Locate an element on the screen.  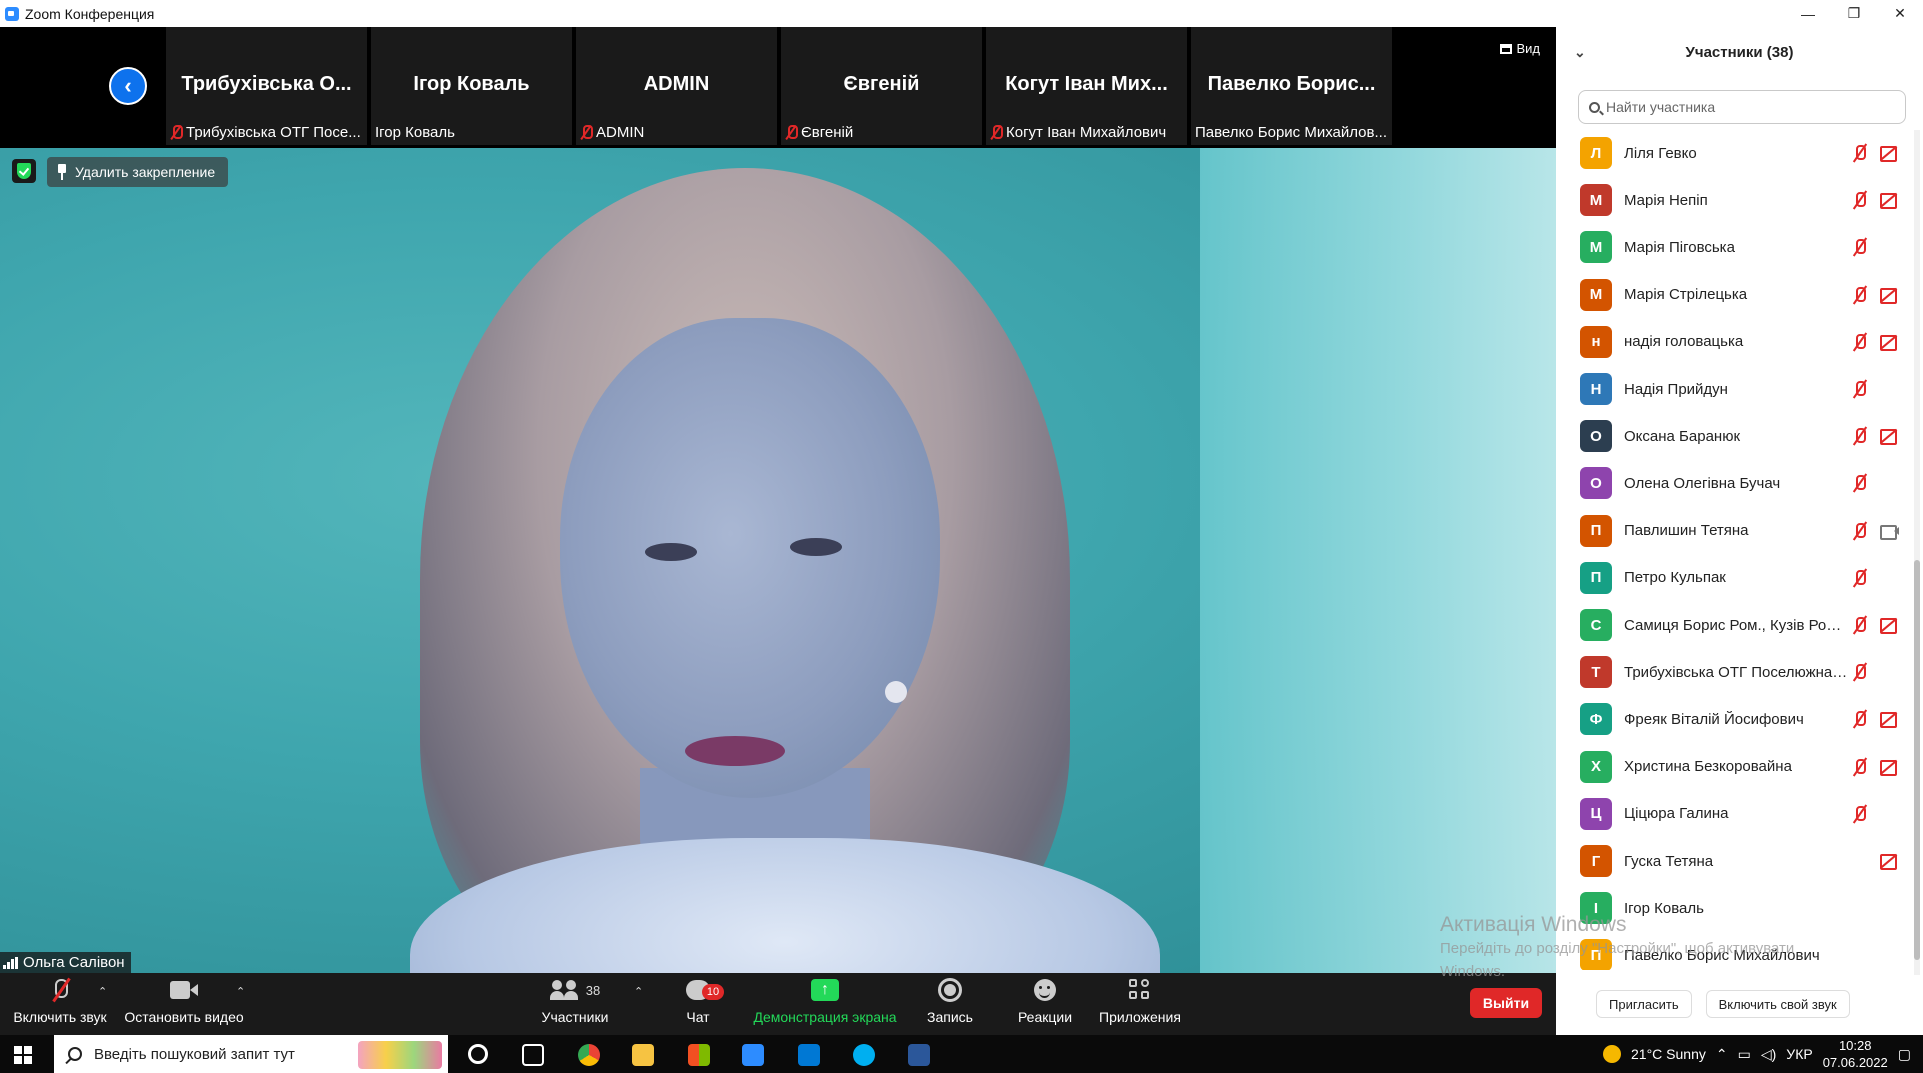
strip-previous-button: ‹ is located at coordinates (128, 86).